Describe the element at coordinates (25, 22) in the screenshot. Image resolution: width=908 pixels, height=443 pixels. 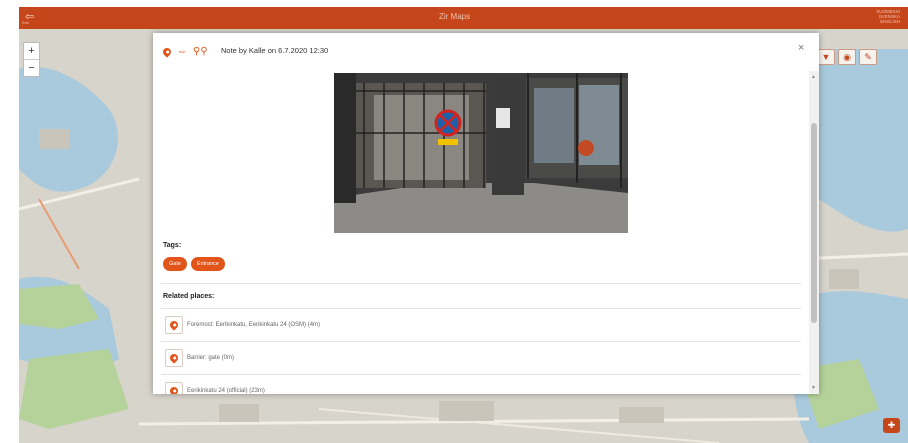
I see `exit-label: Exit` at that location.